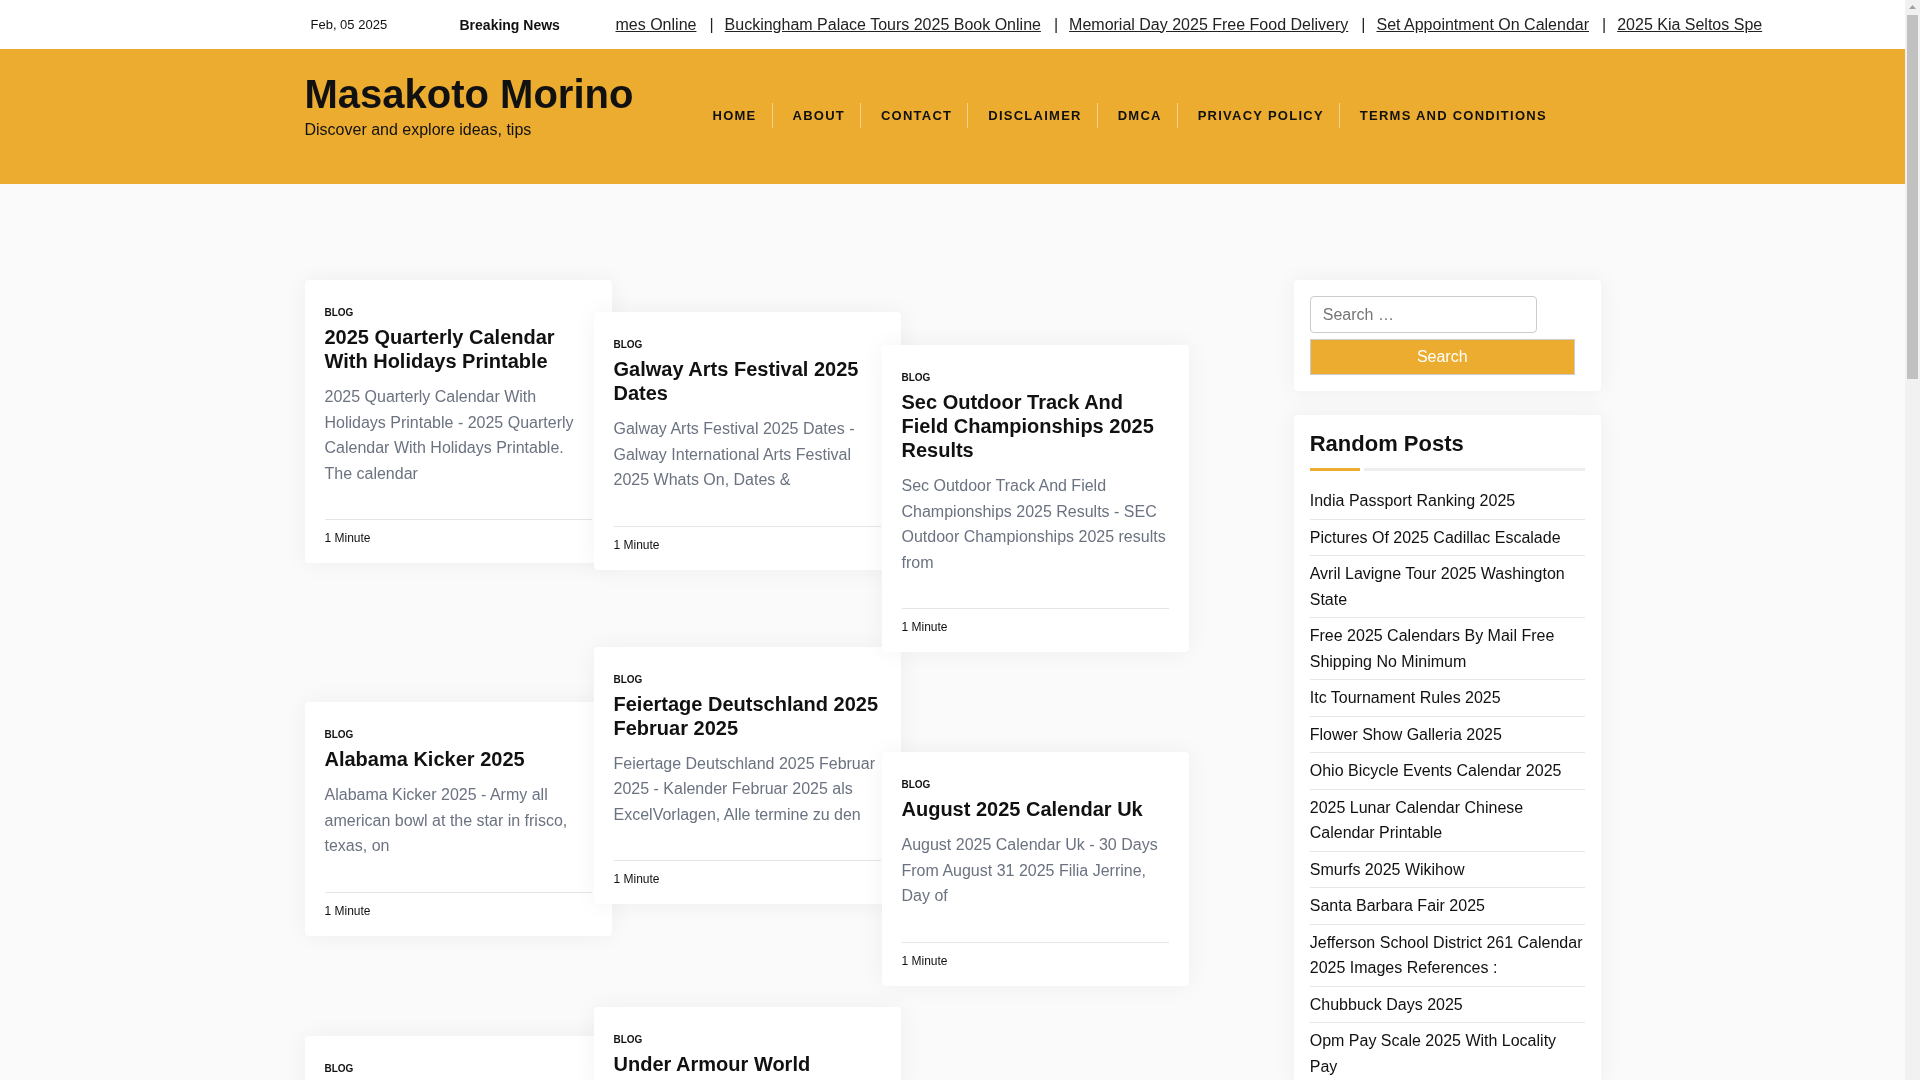 This screenshot has height=1080, width=1920. Describe the element at coordinates (1447, 586) in the screenshot. I see `random-post-link: Avril Lavigne Tour 2025 Washington State` at that location.